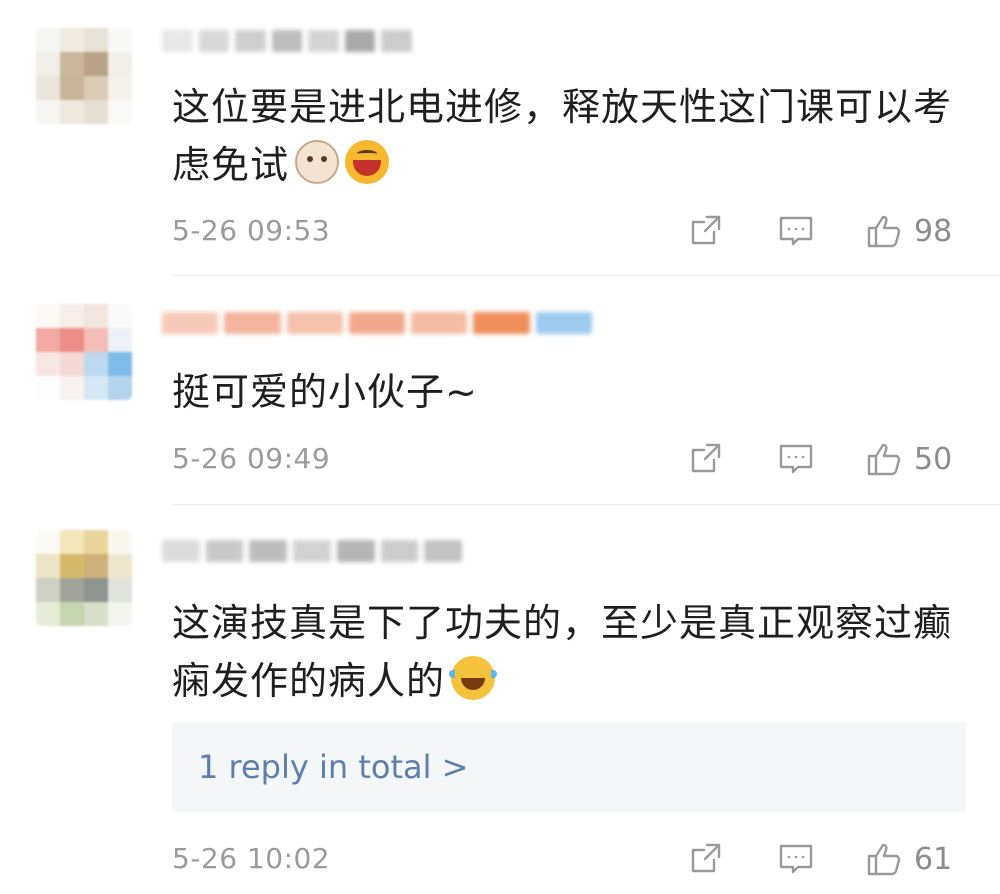 The height and width of the screenshot is (894, 1000). Describe the element at coordinates (933, 459) in the screenshot. I see `like-count: 50` at that location.